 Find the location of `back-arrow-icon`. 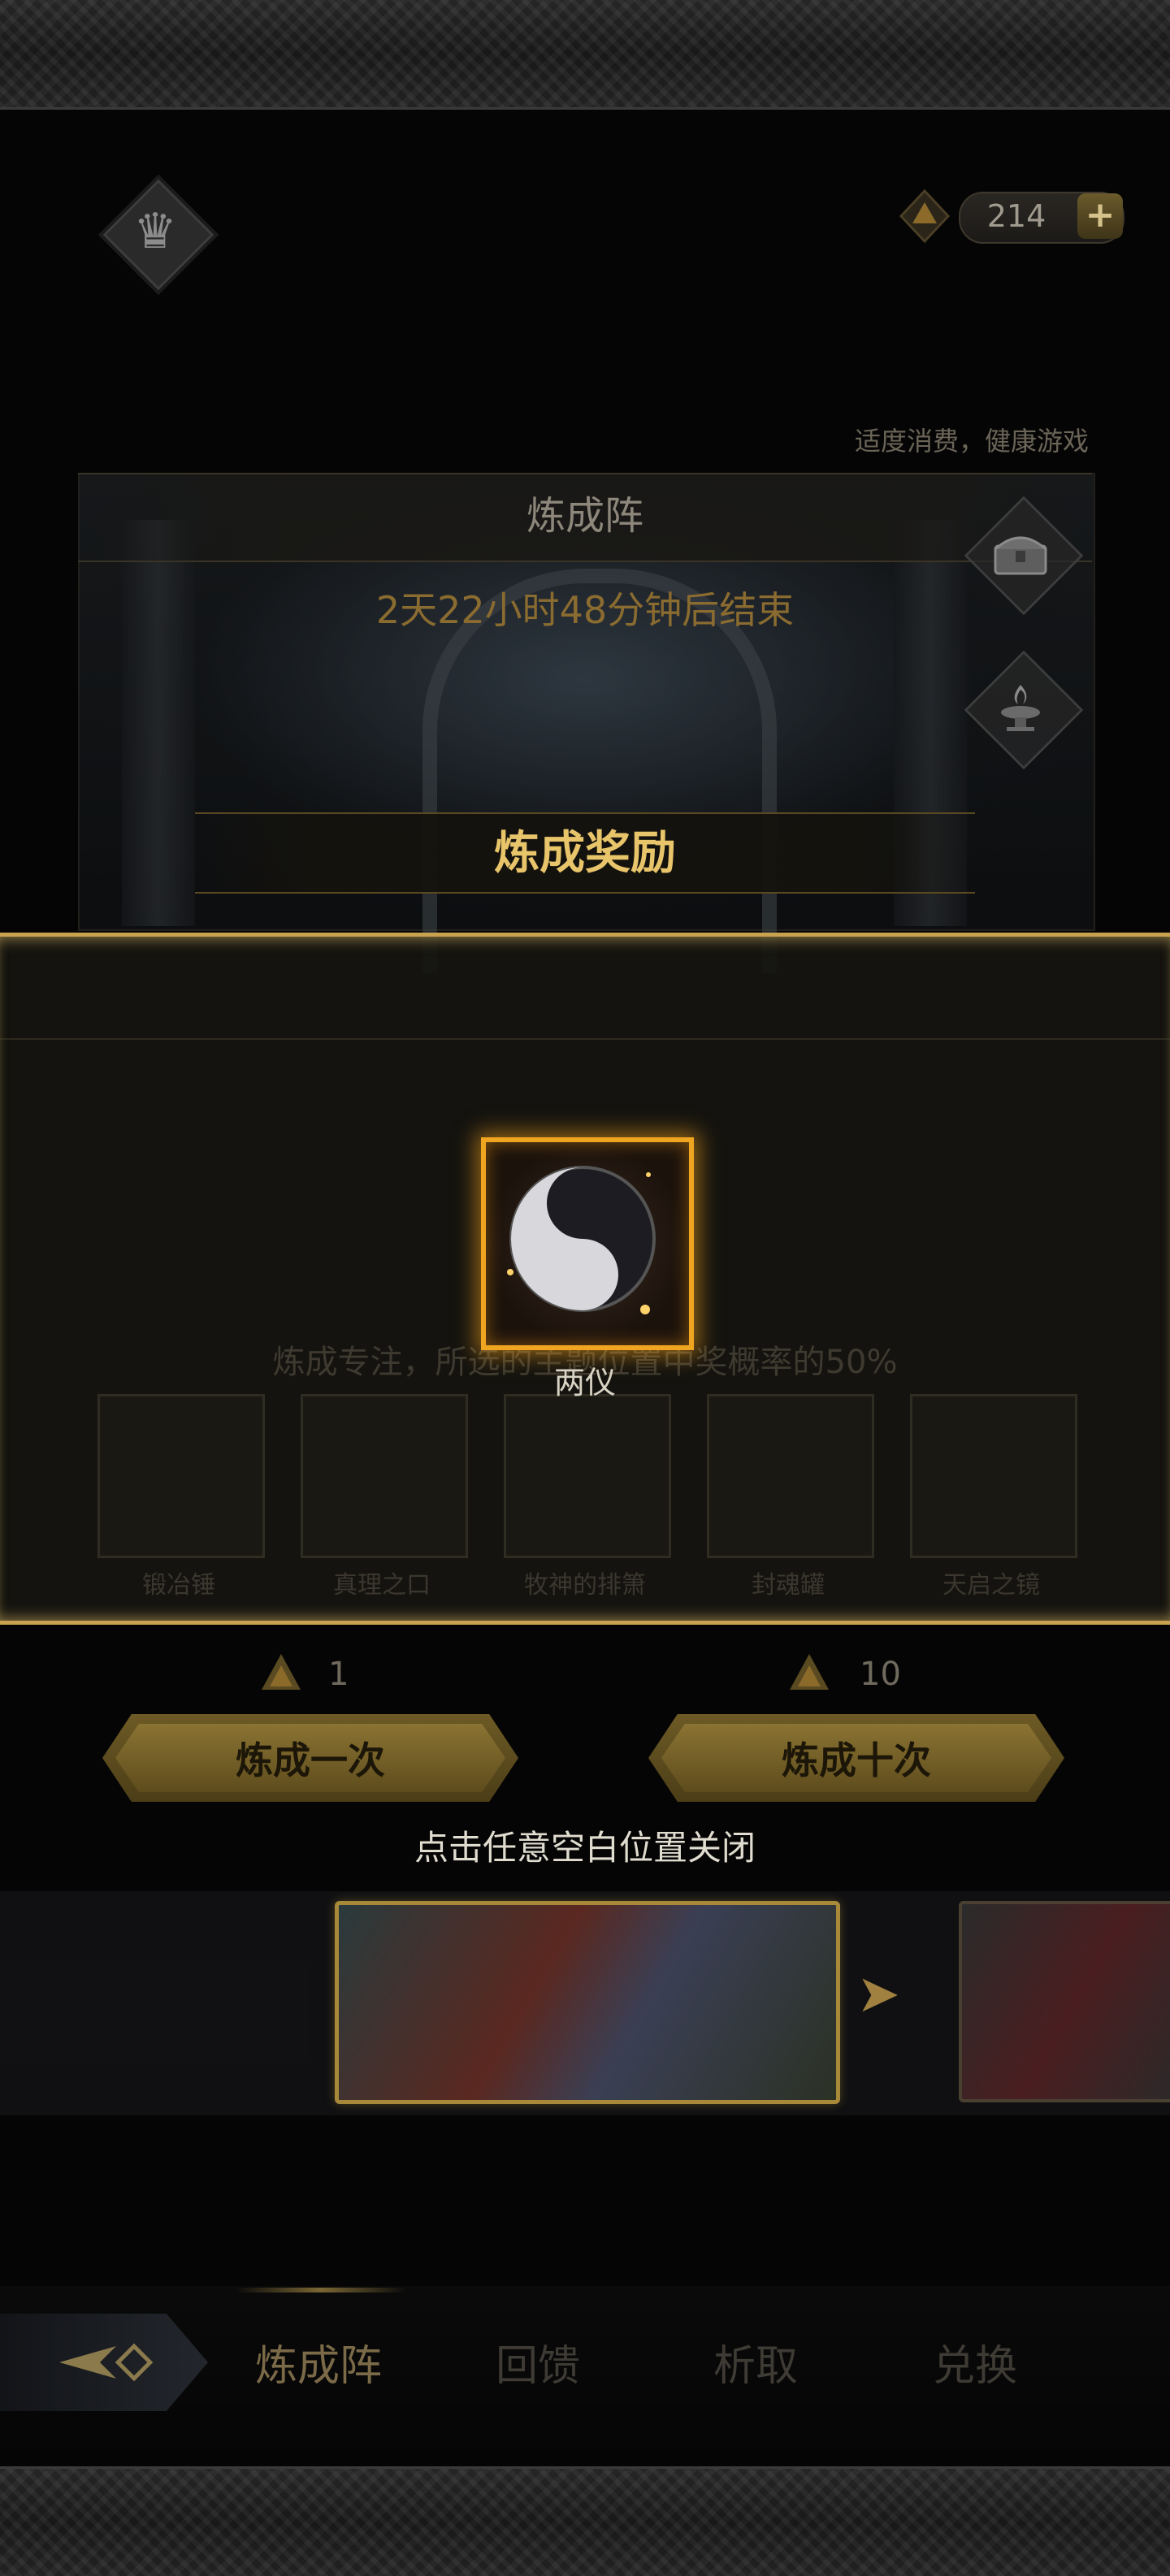

back-arrow-icon is located at coordinates (107, 2363).